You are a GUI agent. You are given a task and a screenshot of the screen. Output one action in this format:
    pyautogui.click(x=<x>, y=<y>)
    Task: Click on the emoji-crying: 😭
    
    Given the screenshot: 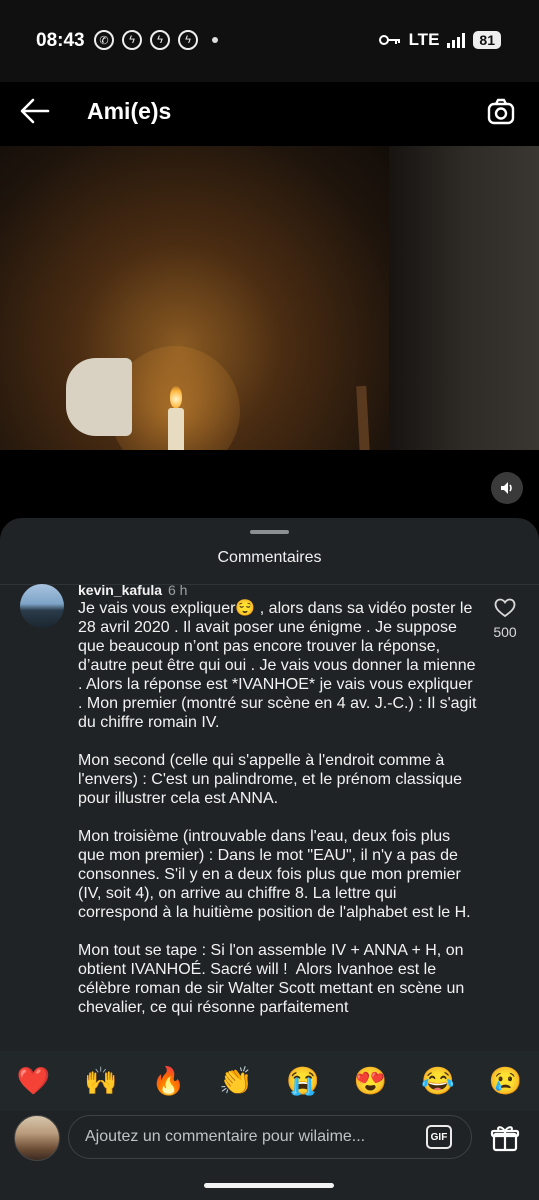 What is the action you would take?
    pyautogui.click(x=303, y=1081)
    